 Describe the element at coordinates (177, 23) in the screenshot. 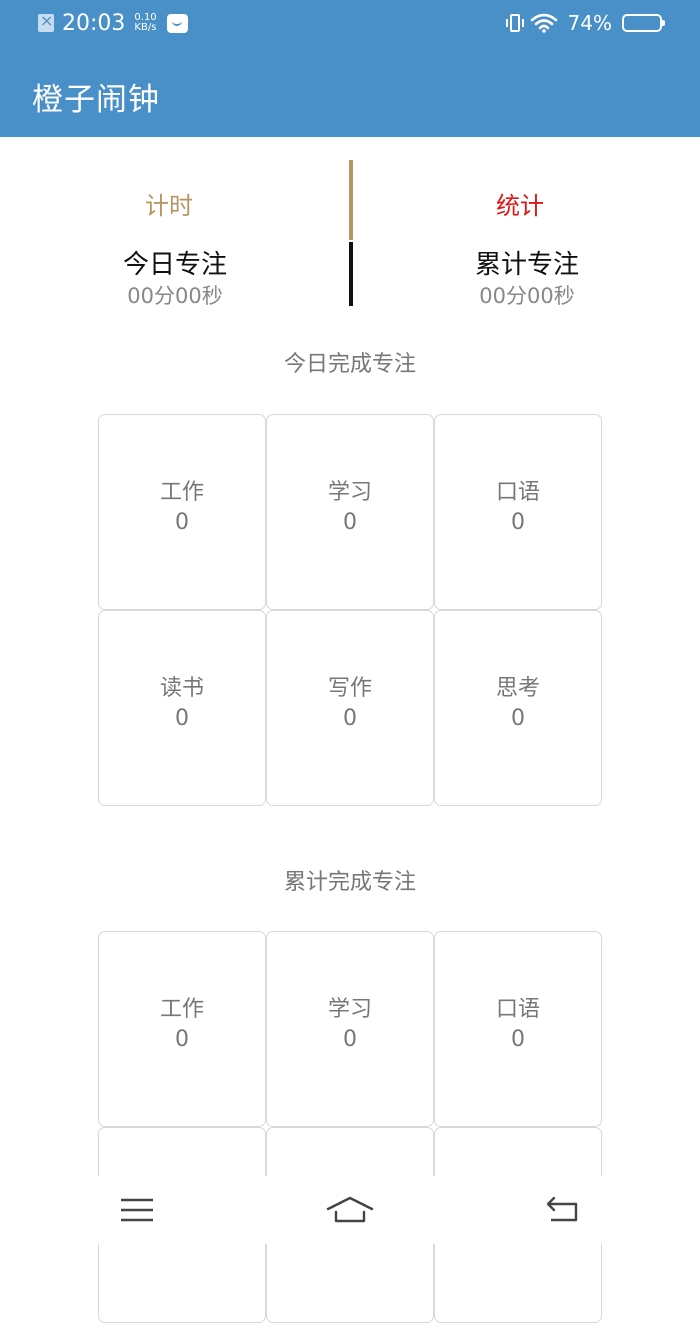

I see `message-icon` at that location.